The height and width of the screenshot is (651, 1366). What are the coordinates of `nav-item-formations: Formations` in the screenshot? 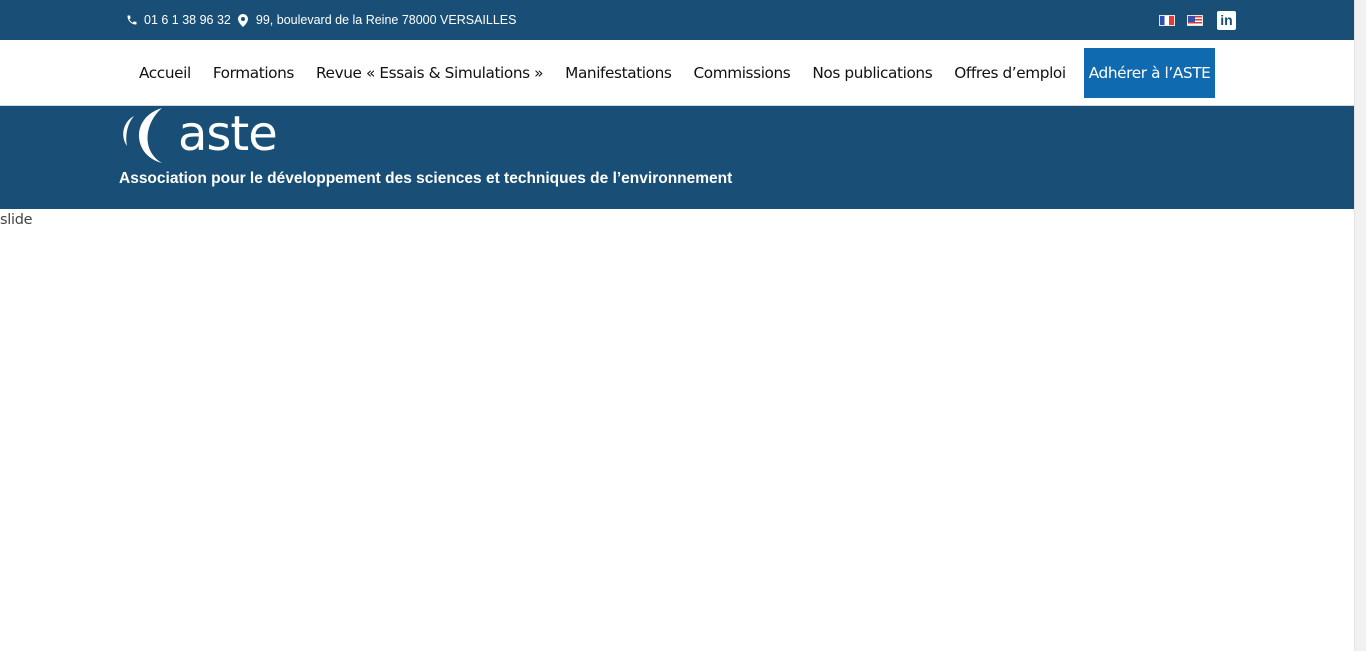 It's located at (253, 73).